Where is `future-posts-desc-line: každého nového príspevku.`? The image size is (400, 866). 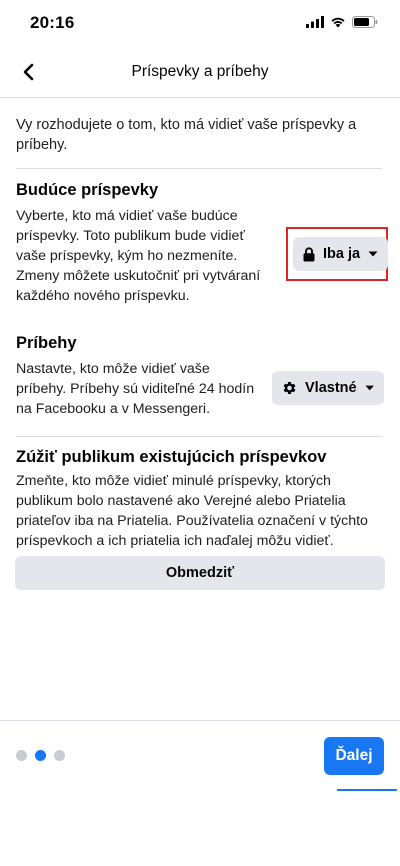 future-posts-desc-line: každého nového príspevku. is located at coordinates (103, 296).